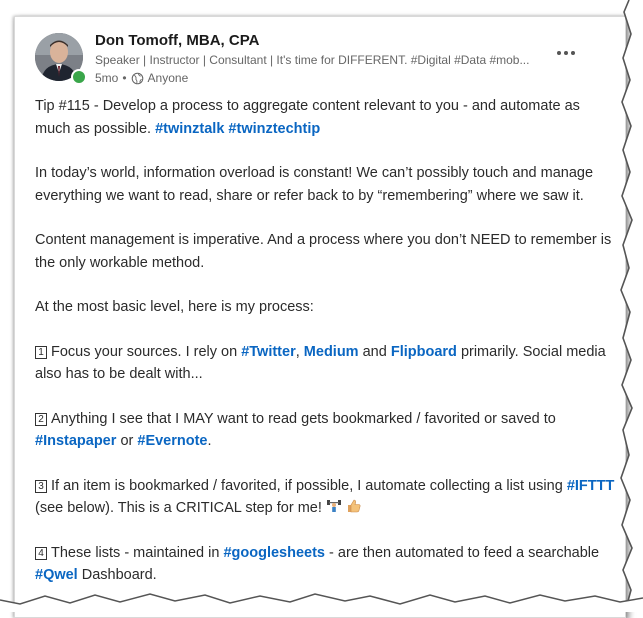 This screenshot has width=643, height=618. I want to click on author-name: Don Tomoff, MBA, CPA, so click(177, 40).